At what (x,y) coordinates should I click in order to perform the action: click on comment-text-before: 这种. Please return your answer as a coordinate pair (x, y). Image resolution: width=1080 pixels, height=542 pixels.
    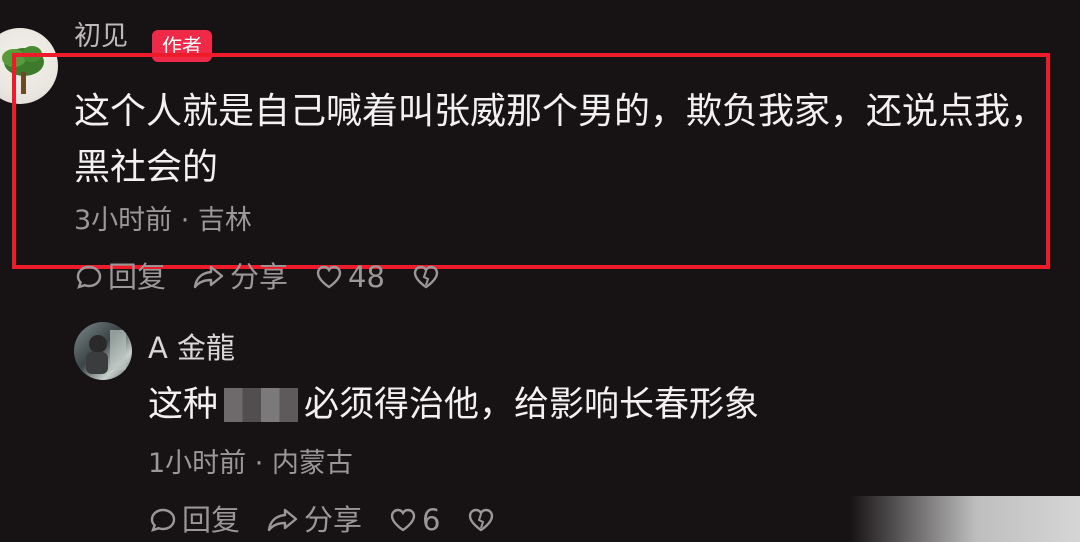
    Looking at the image, I should click on (183, 405).